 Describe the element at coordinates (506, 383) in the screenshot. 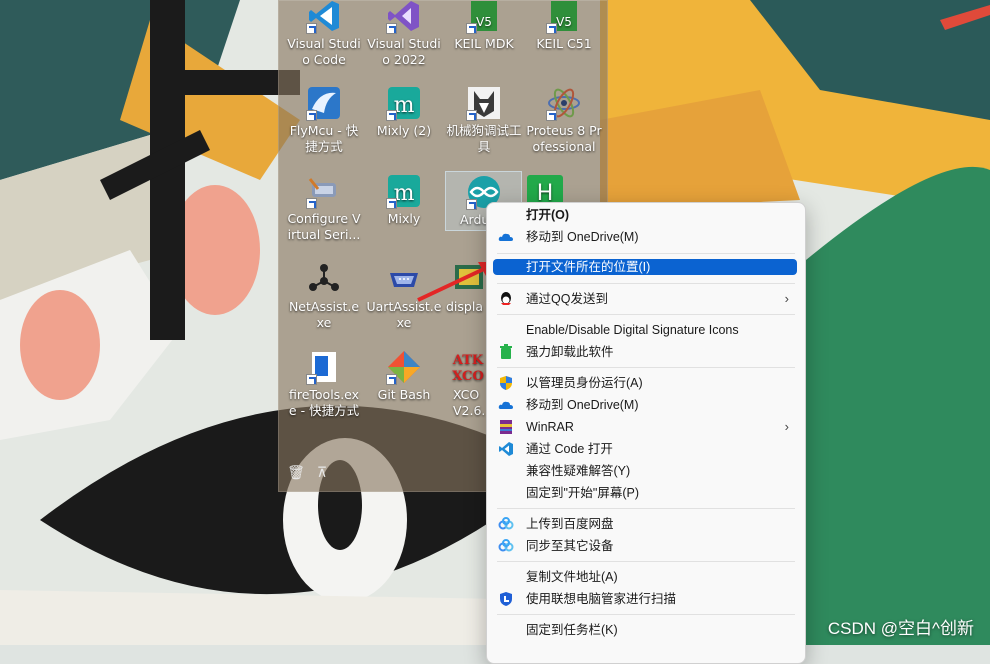

I see `shield-icon` at that location.